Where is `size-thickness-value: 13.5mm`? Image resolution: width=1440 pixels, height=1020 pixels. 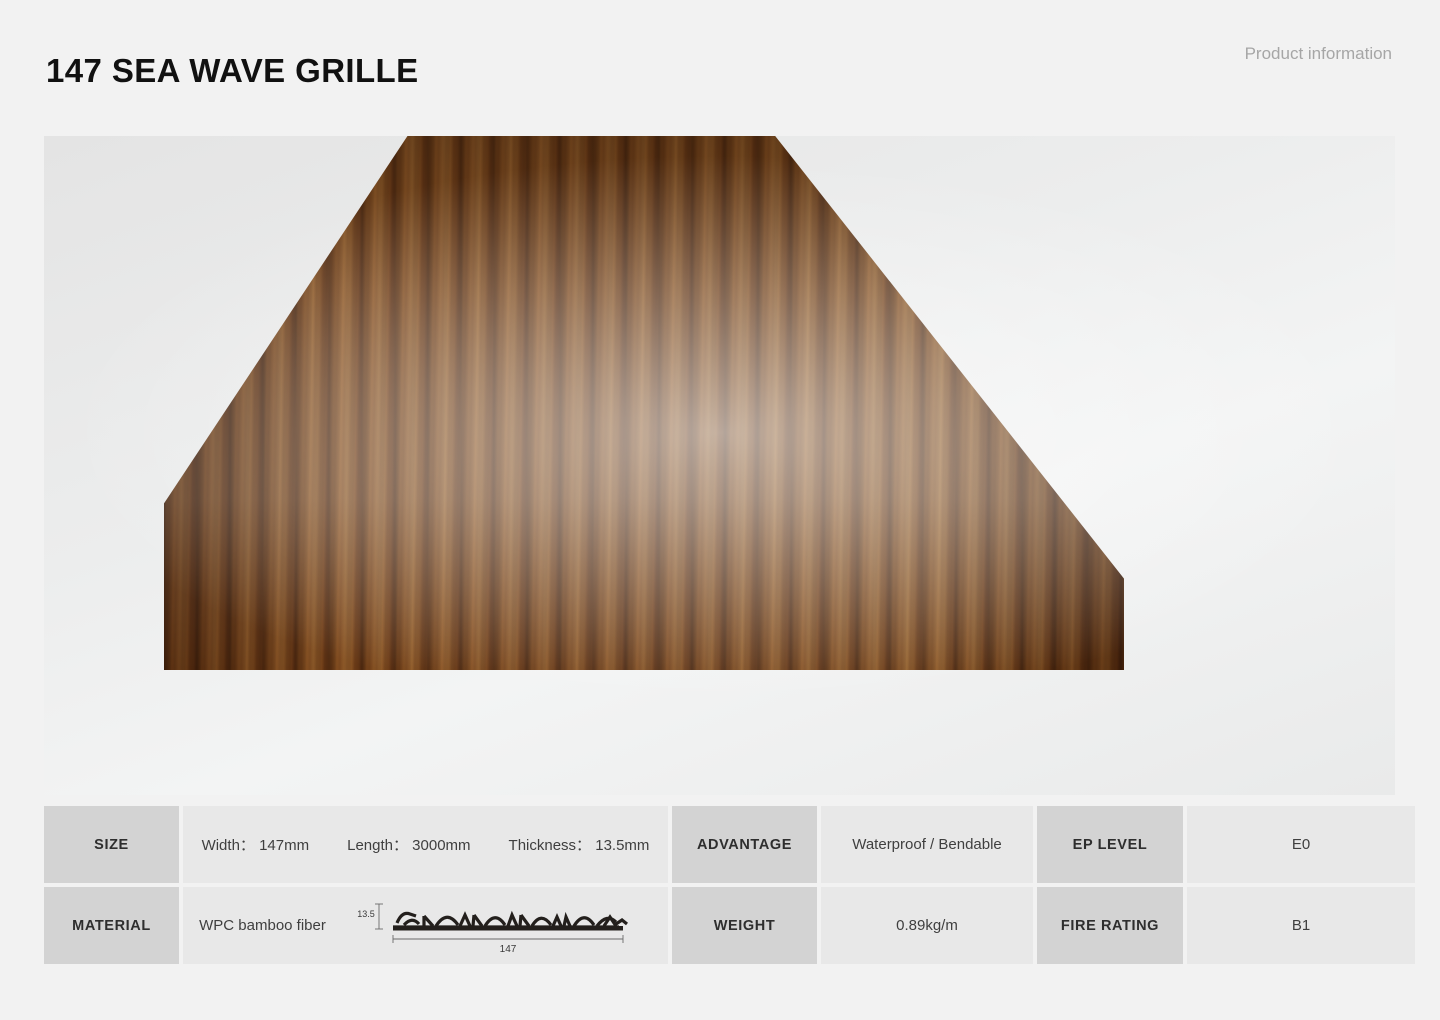 size-thickness-value: 13.5mm is located at coordinates (622, 845).